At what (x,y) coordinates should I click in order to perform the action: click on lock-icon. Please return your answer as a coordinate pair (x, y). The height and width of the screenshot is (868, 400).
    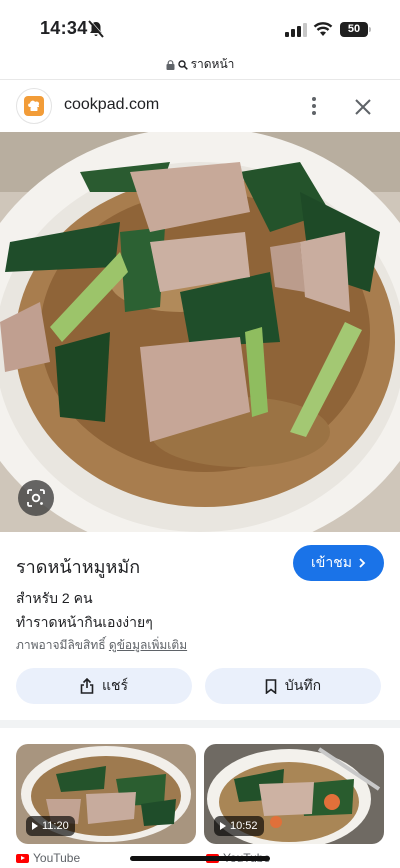
    Looking at the image, I should click on (170, 64).